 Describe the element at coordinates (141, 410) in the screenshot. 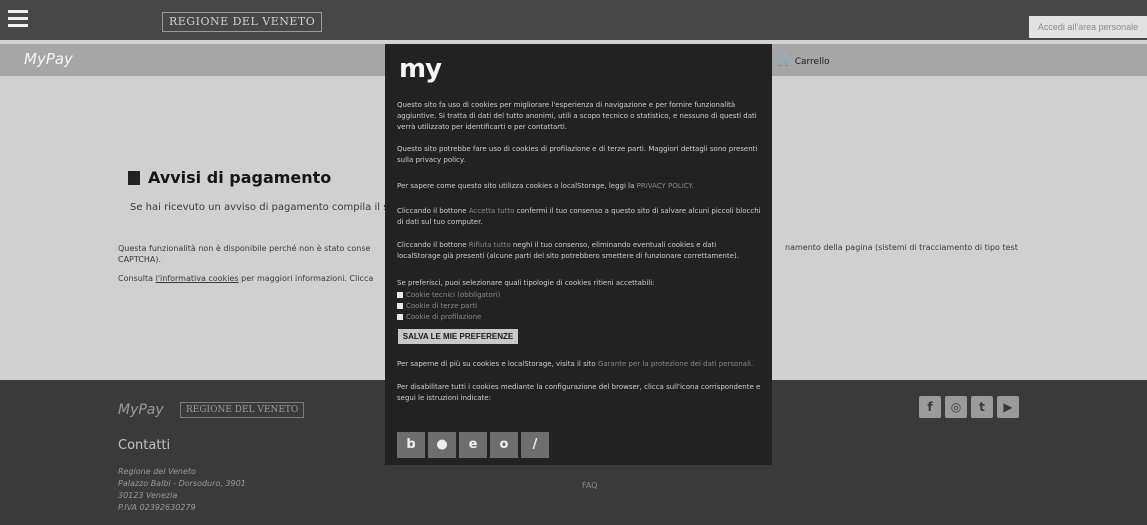

I see `footer-mypay-logo: MyPay` at that location.